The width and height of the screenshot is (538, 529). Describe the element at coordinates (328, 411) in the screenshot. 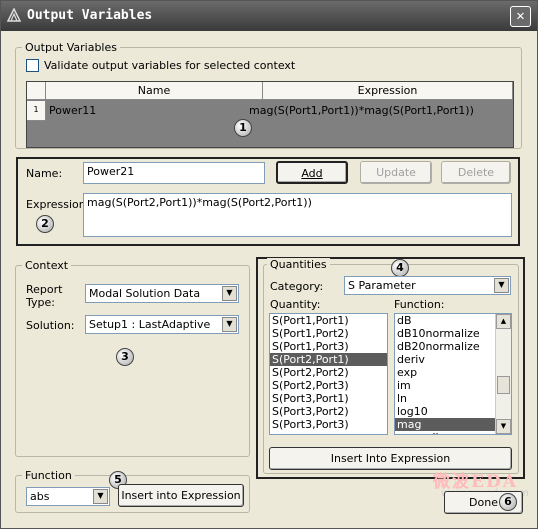

I see `list-item: S(Port3,Port2)` at that location.